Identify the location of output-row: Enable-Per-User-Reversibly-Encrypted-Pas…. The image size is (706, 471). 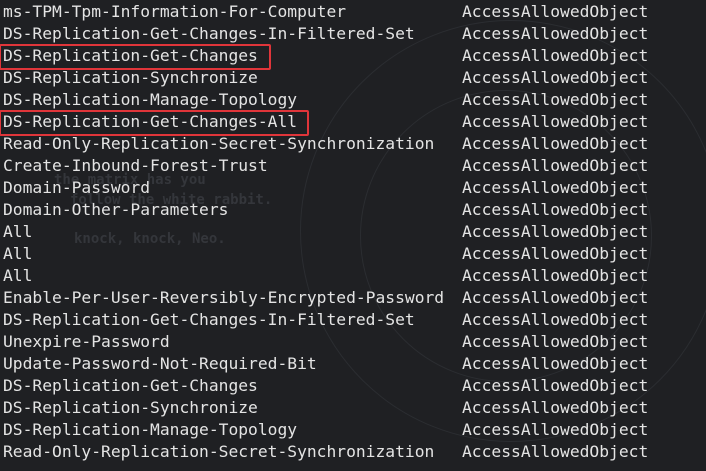
(353, 298).